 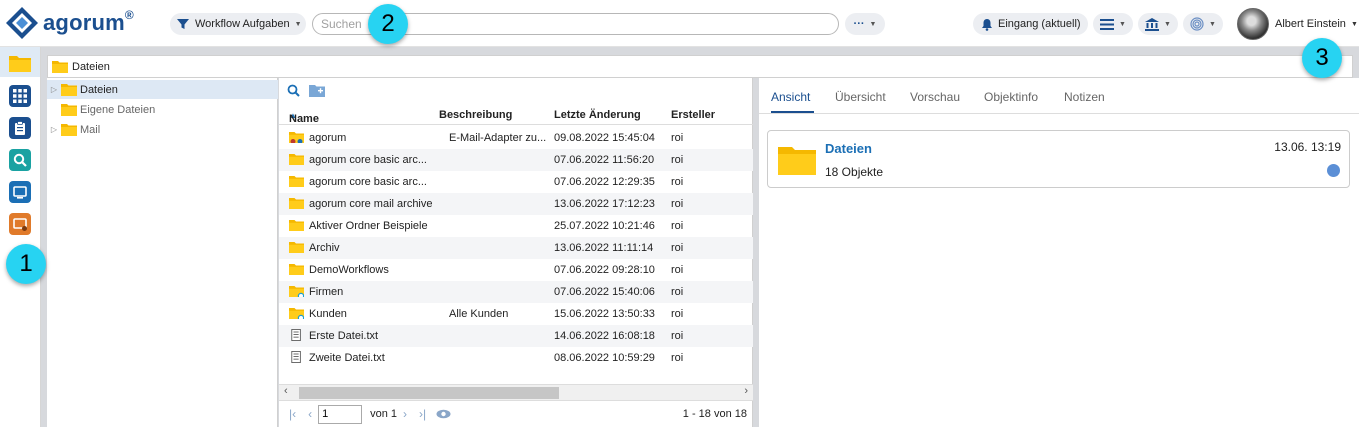 What do you see at coordinates (746, 391) in the screenshot?
I see `scroll-right-icon: ›` at bounding box center [746, 391].